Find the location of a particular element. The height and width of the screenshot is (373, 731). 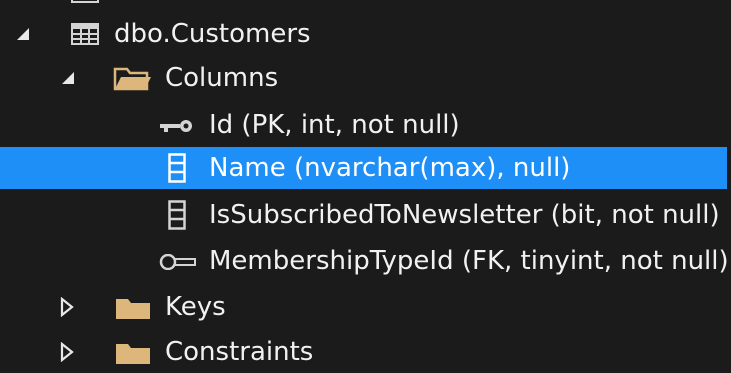

tree-node-label: Constraints is located at coordinates (239, 352).